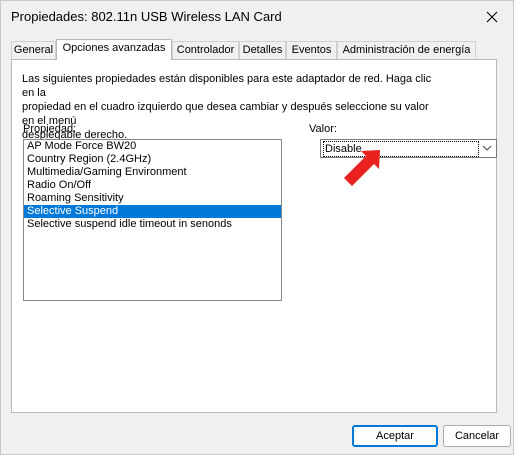  What do you see at coordinates (152, 198) in the screenshot?
I see `list-item: Roaming Sensitivity` at bounding box center [152, 198].